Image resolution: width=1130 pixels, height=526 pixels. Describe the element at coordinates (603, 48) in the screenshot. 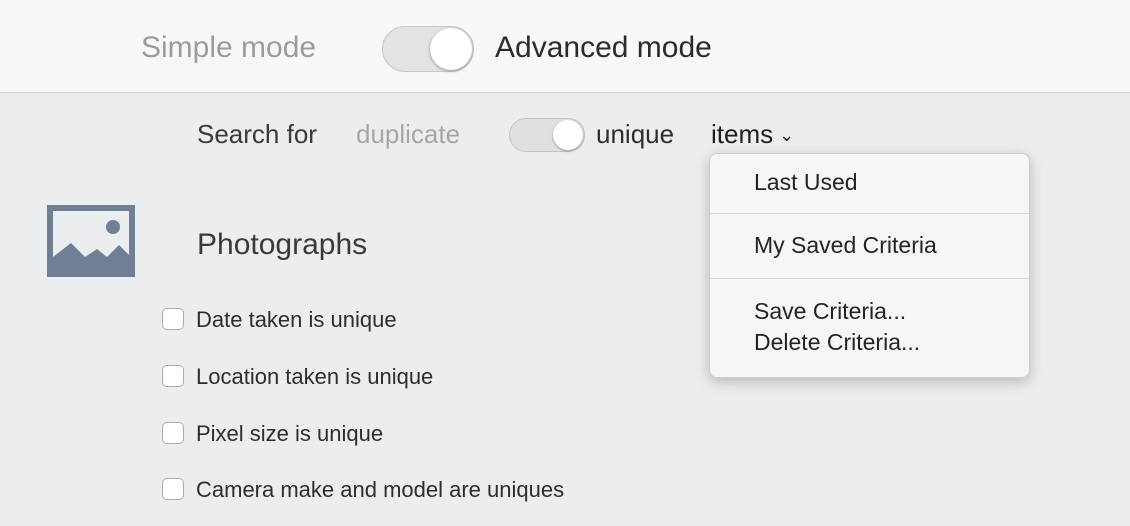

I see `advanced-mode-label: Advanced mode` at that location.